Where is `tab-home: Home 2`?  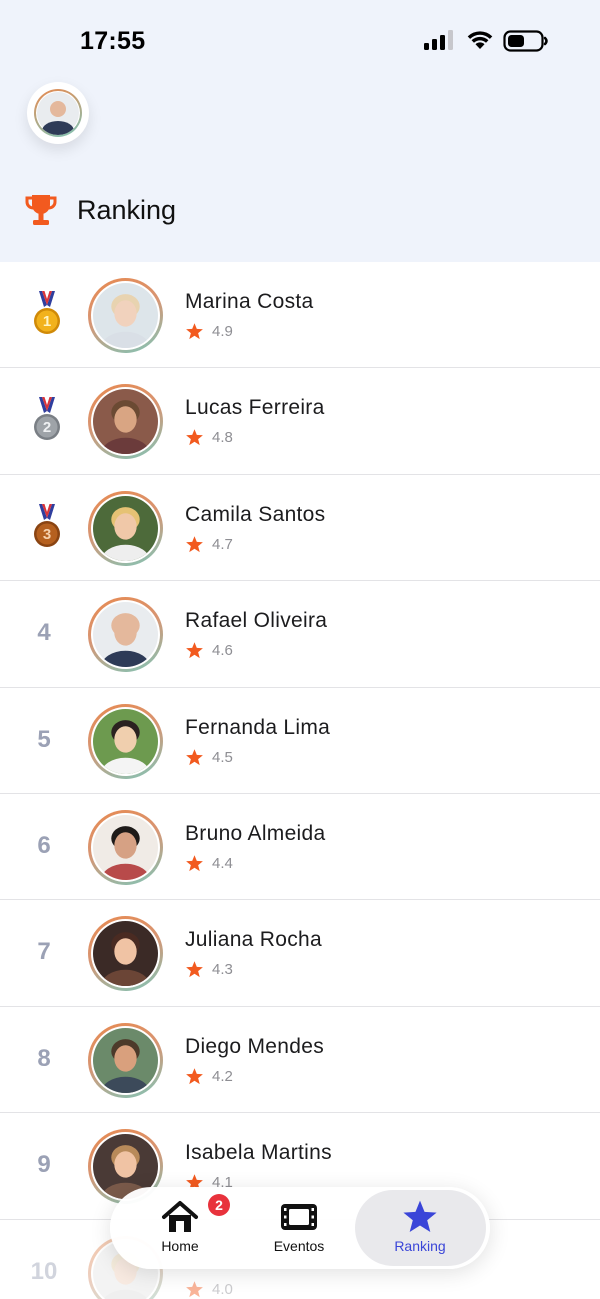
tab-home: Home 2 is located at coordinates (180, 1228).